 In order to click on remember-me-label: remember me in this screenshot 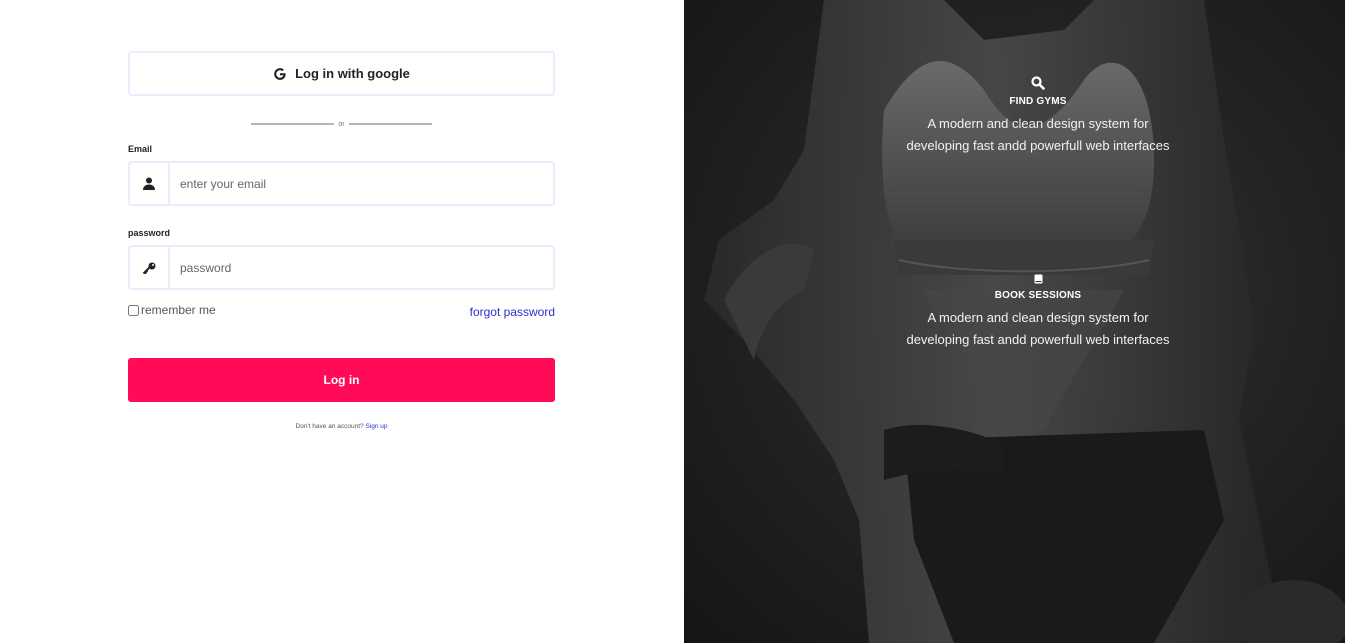, I will do `click(178, 310)`.